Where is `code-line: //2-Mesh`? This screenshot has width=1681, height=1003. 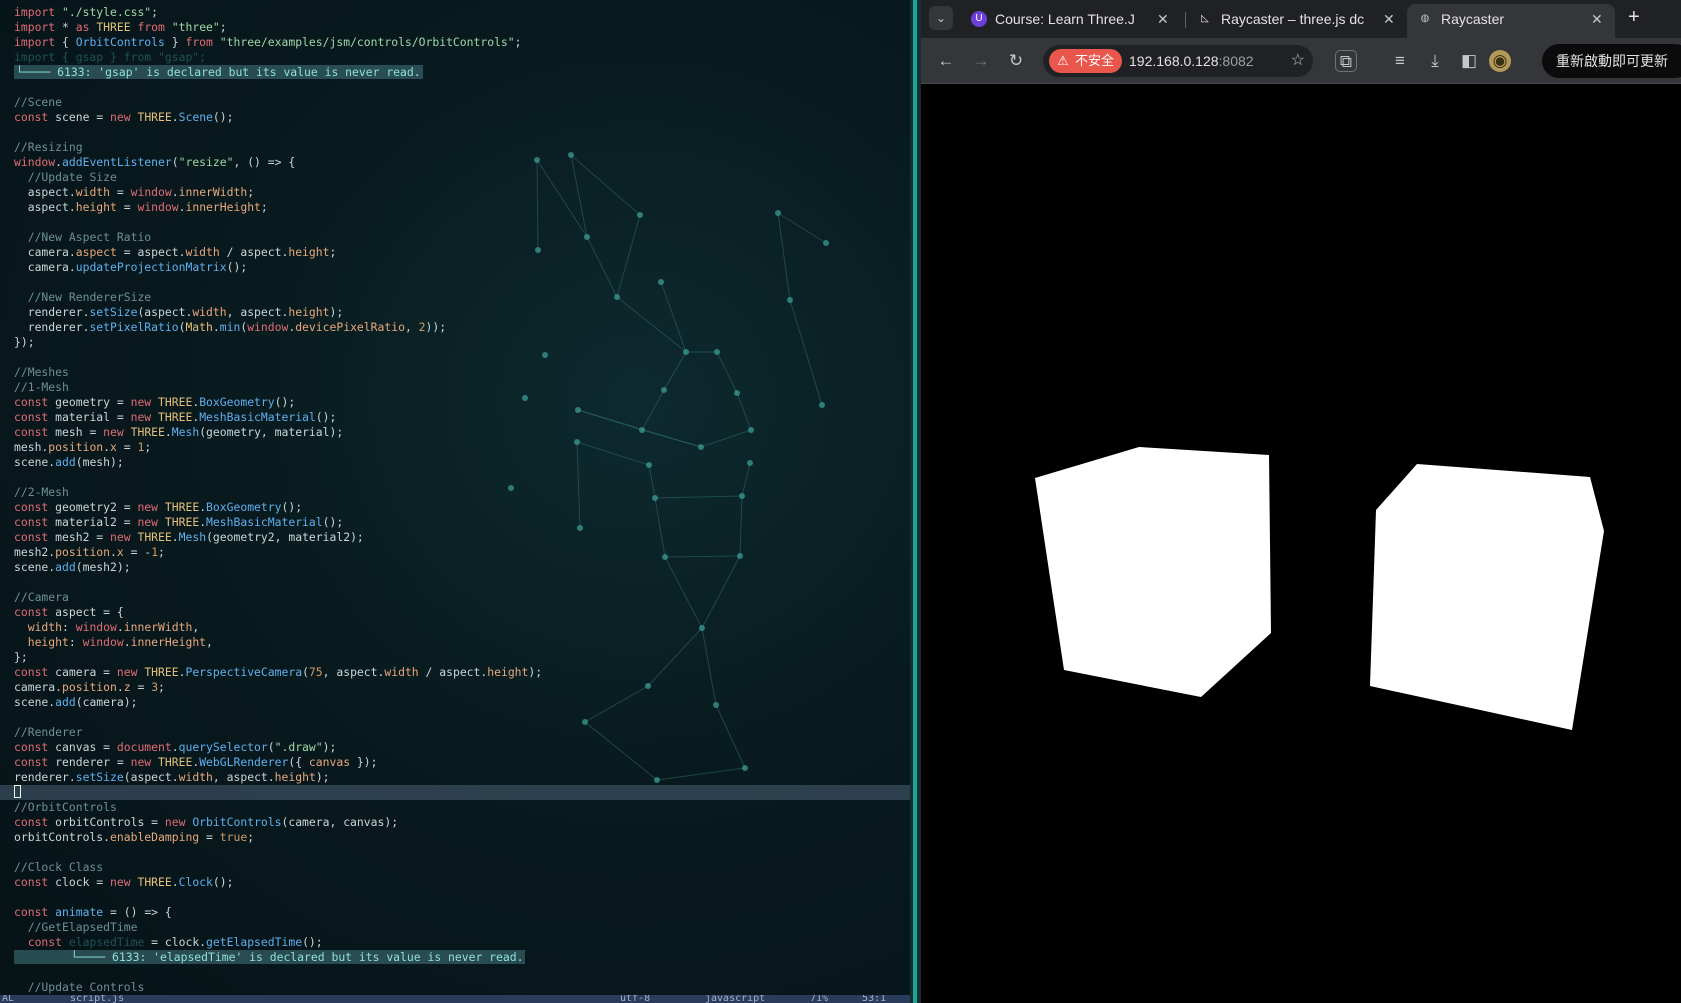 code-line: //2-Mesh is located at coordinates (455, 492).